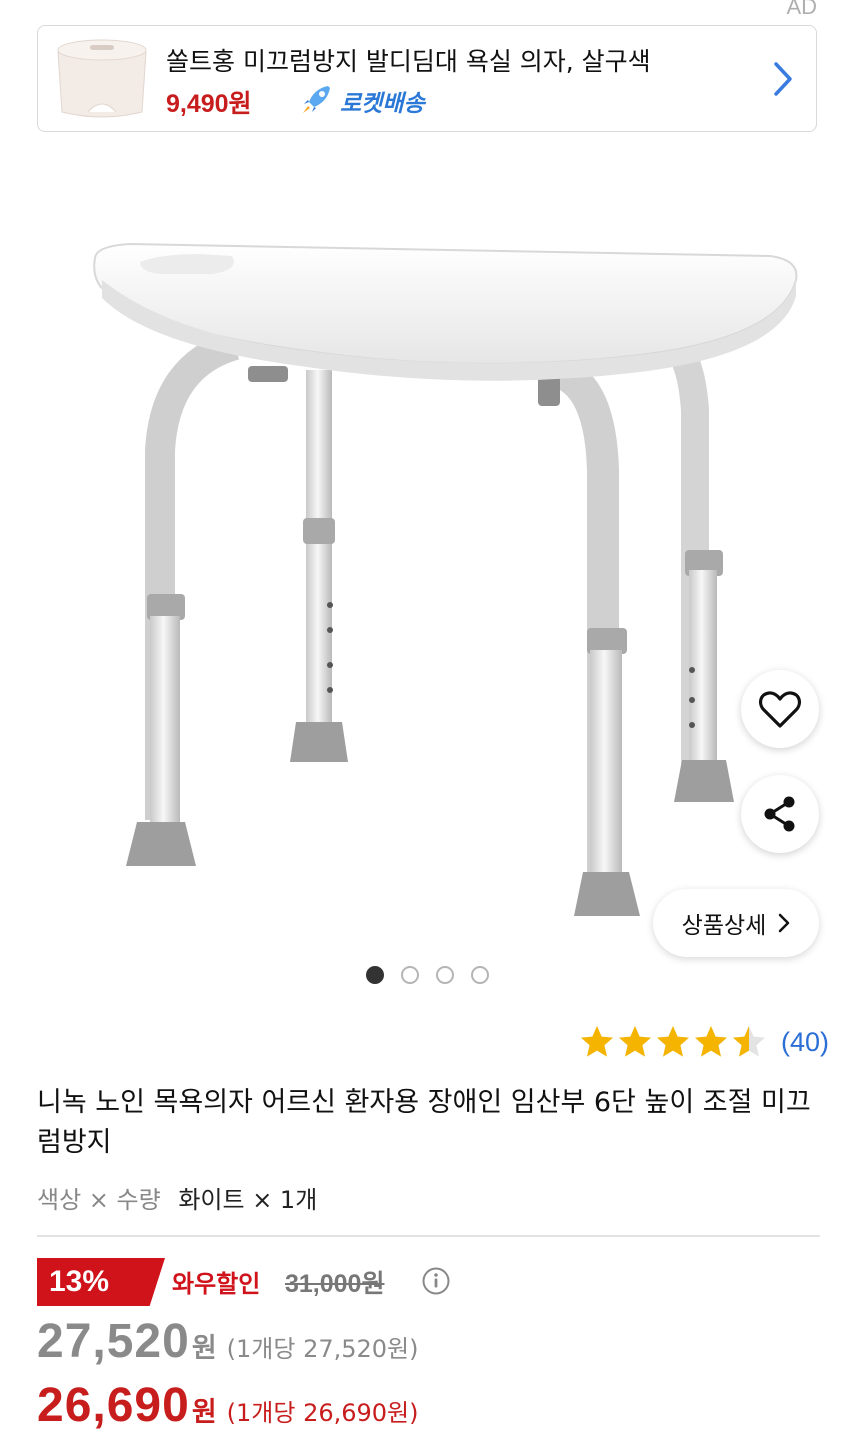  I want to click on ad-product-thumbnail, so click(102, 79).